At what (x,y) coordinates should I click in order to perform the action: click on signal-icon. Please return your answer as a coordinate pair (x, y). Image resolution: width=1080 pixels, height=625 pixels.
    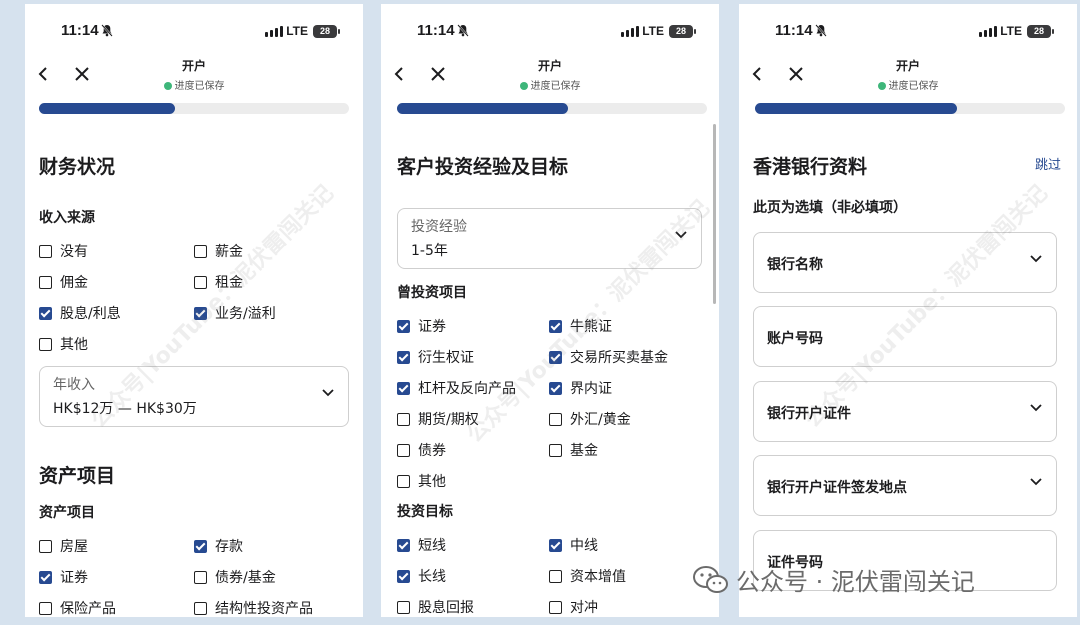
    Looking at the image, I should click on (274, 31).